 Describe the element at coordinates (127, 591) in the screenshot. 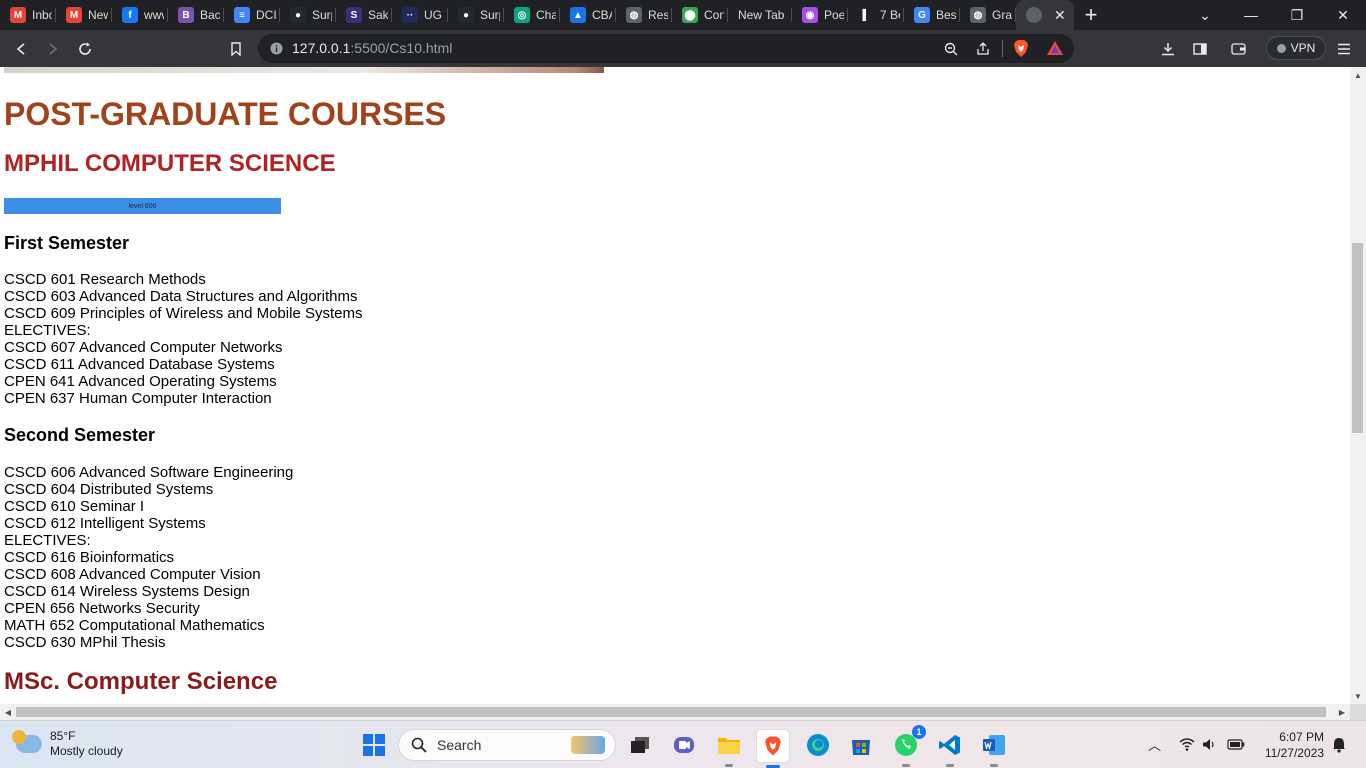

I see `course-item: CSCD 614 Wireless Systems Design` at that location.